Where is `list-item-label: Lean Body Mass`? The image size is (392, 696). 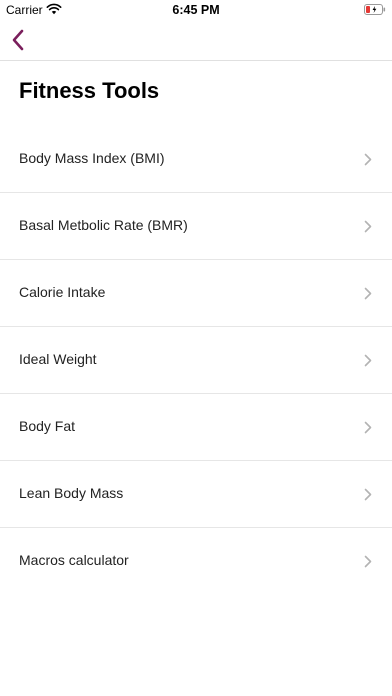
list-item-label: Lean Body Mass is located at coordinates (71, 493).